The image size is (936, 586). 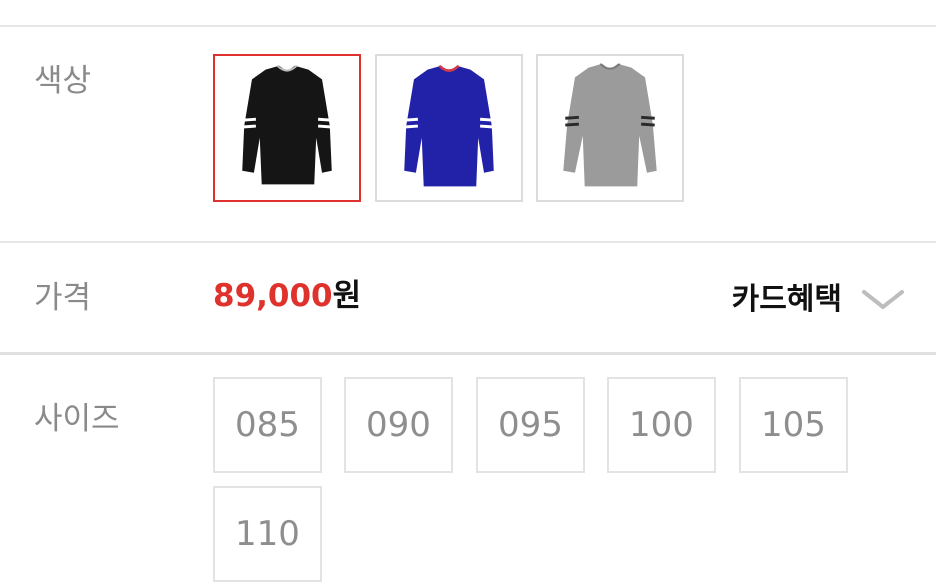 I want to click on price-amount: 89,000, so click(x=273, y=296).